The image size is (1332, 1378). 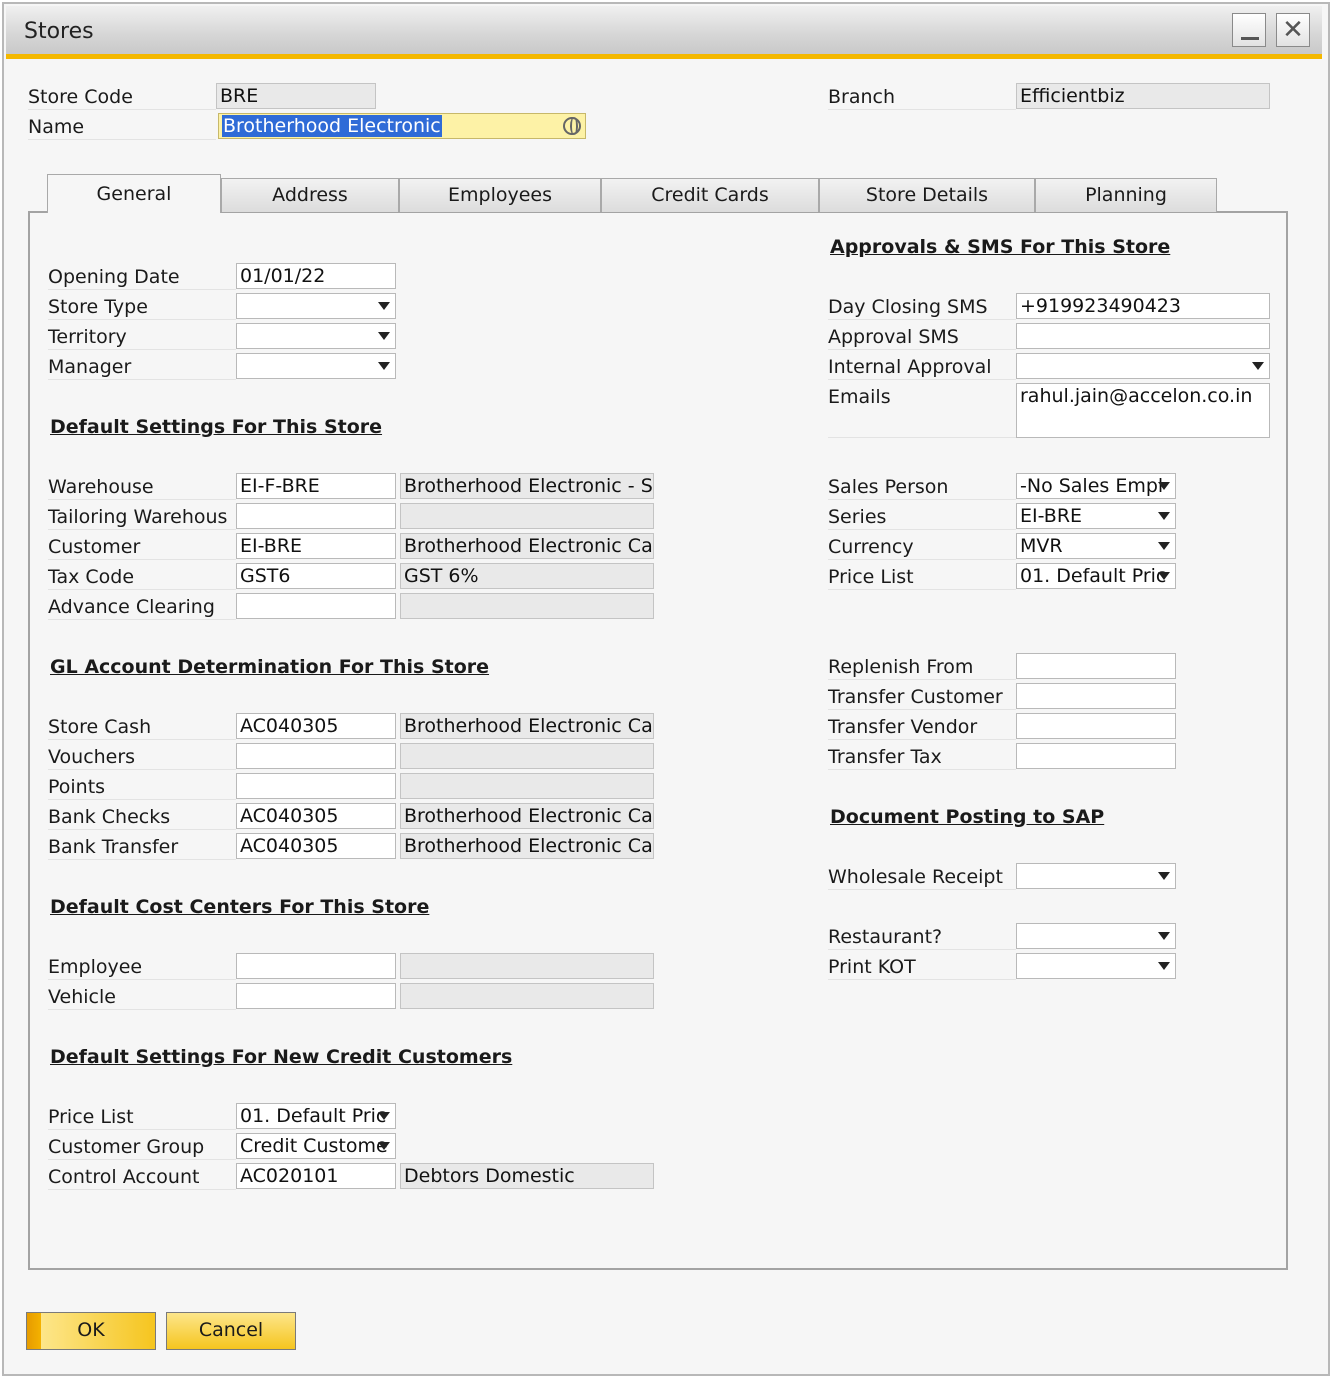 I want to click on series-label: Series, so click(x=922, y=517).